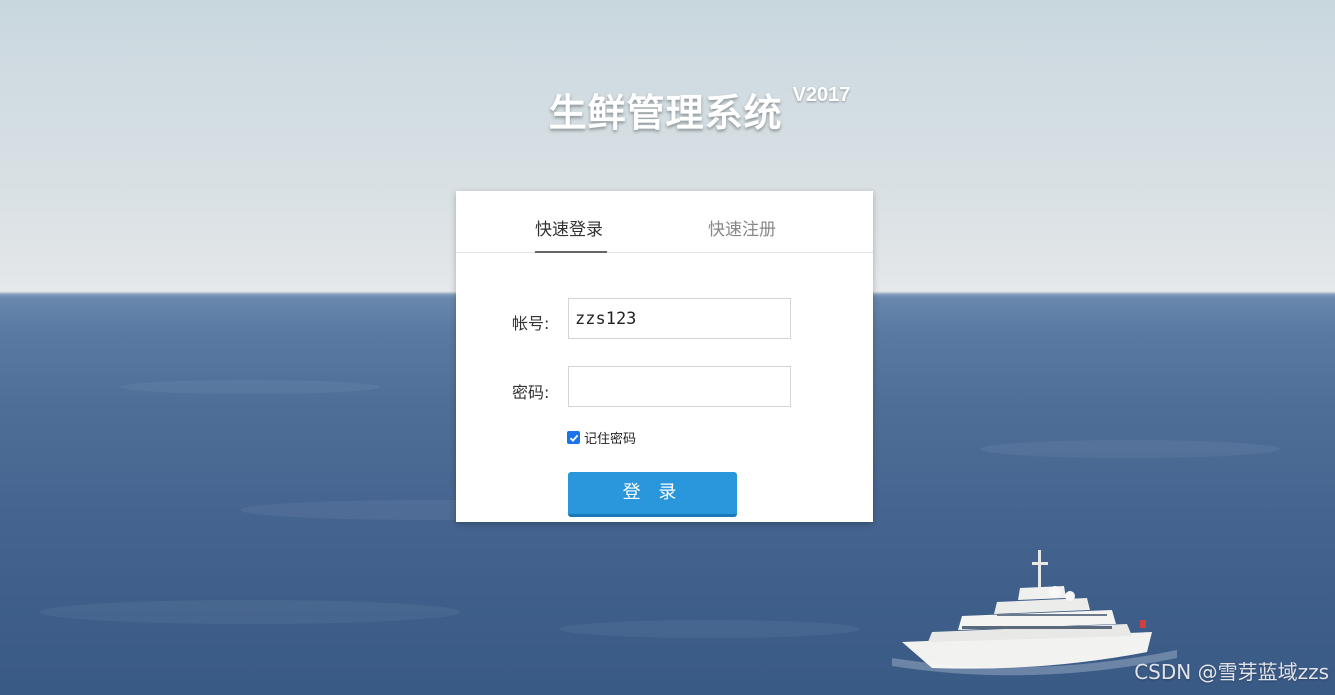 This screenshot has width=1335, height=695. Describe the element at coordinates (665, 113) in the screenshot. I see `app-title: 生鲜管理系统` at that location.